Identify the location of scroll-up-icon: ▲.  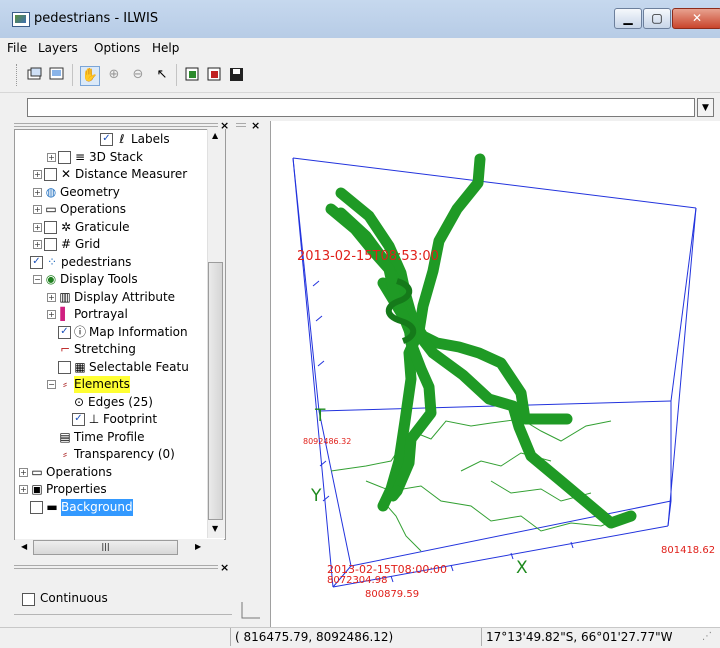
(215, 135).